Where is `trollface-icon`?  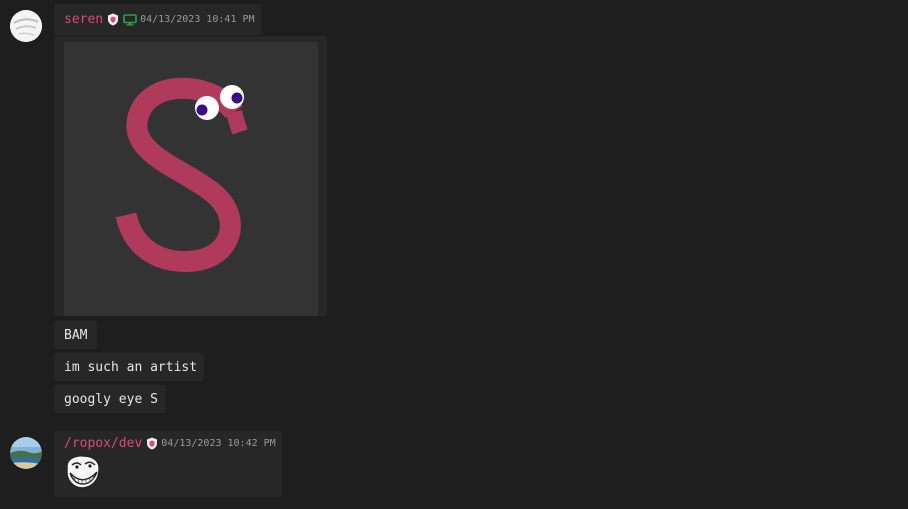
trollface-icon is located at coordinates (83, 474).